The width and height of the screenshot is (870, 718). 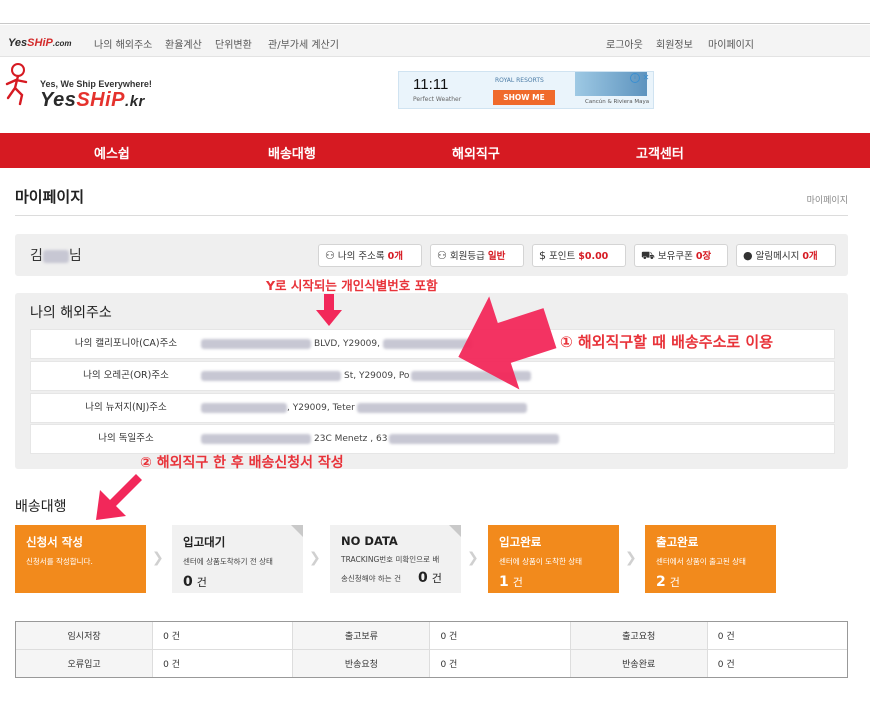 I want to click on pill-address-book: ⚇ 나의 주소록 0개, so click(x=370, y=255).